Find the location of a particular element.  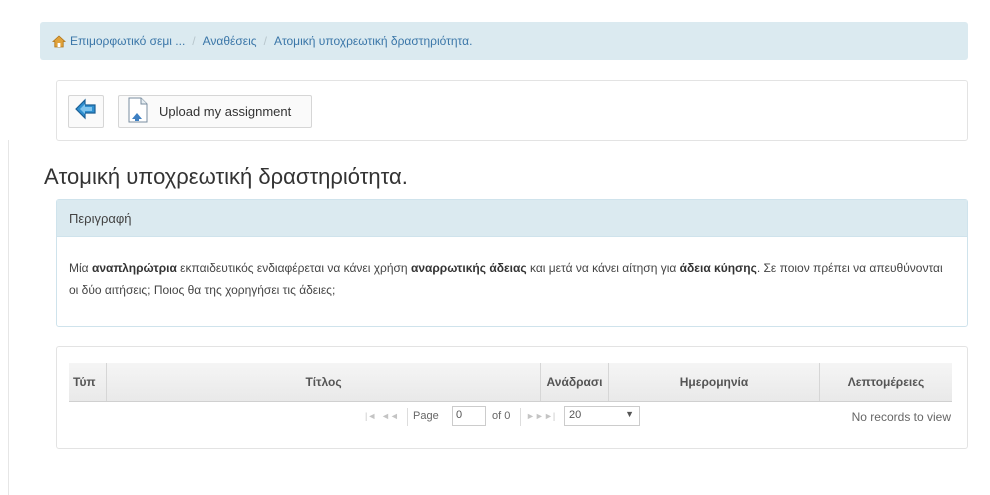

records-info: No records to view is located at coordinates (901, 417).